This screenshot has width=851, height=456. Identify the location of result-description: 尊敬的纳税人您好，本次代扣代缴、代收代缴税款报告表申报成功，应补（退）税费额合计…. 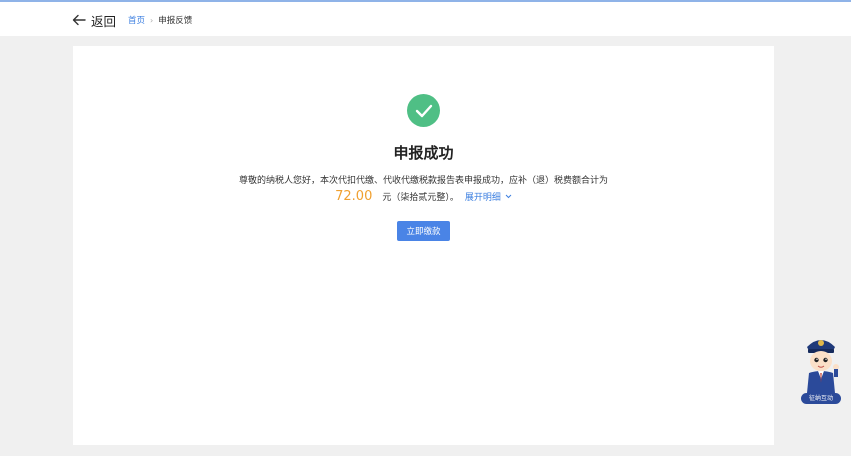
(423, 181).